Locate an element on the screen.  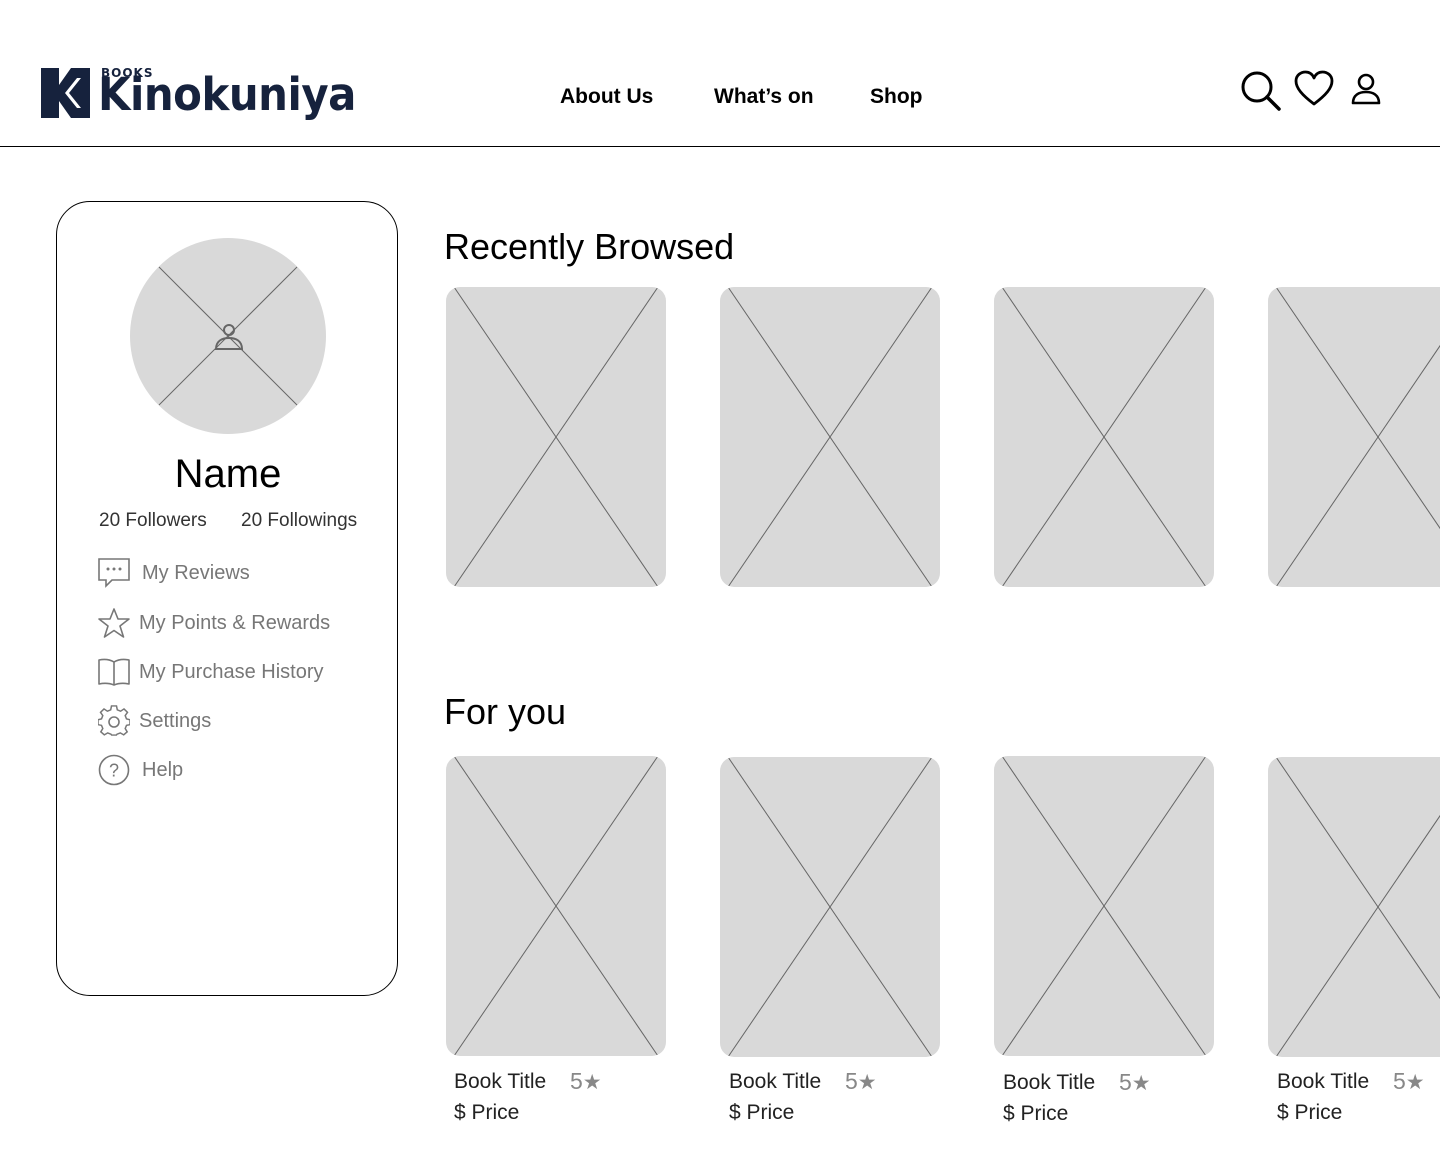
menu-my-points-rewards: My Points & Rewards is located at coordinates (238, 623).